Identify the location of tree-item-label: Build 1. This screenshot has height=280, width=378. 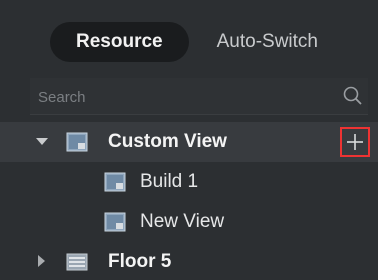
(169, 181).